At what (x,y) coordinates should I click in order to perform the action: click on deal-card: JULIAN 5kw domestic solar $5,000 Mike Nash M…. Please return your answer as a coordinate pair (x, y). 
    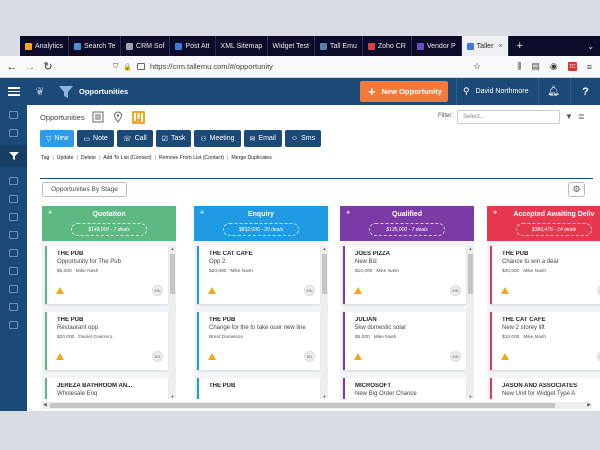
    Looking at the image, I should click on (404, 341).